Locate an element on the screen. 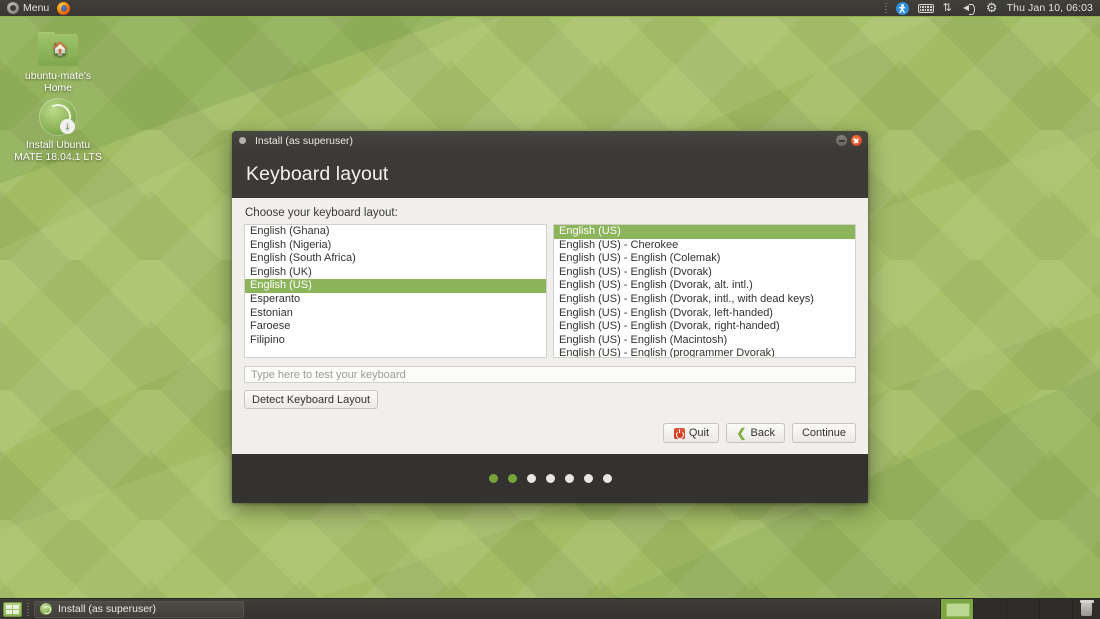 This screenshot has width=1100, height=619. keyboard-variant-item: English (US) - English (Colemak) is located at coordinates (704, 259).